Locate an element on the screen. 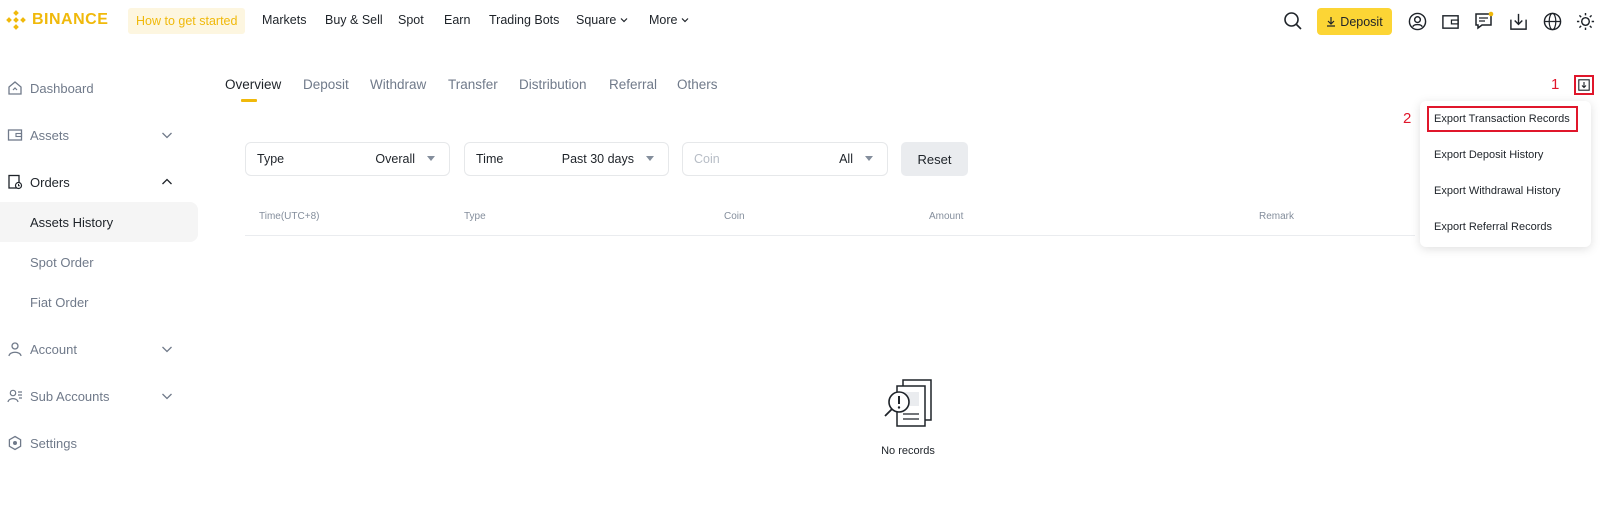 The height and width of the screenshot is (516, 1600). nav-more: More is located at coordinates (669, 20).